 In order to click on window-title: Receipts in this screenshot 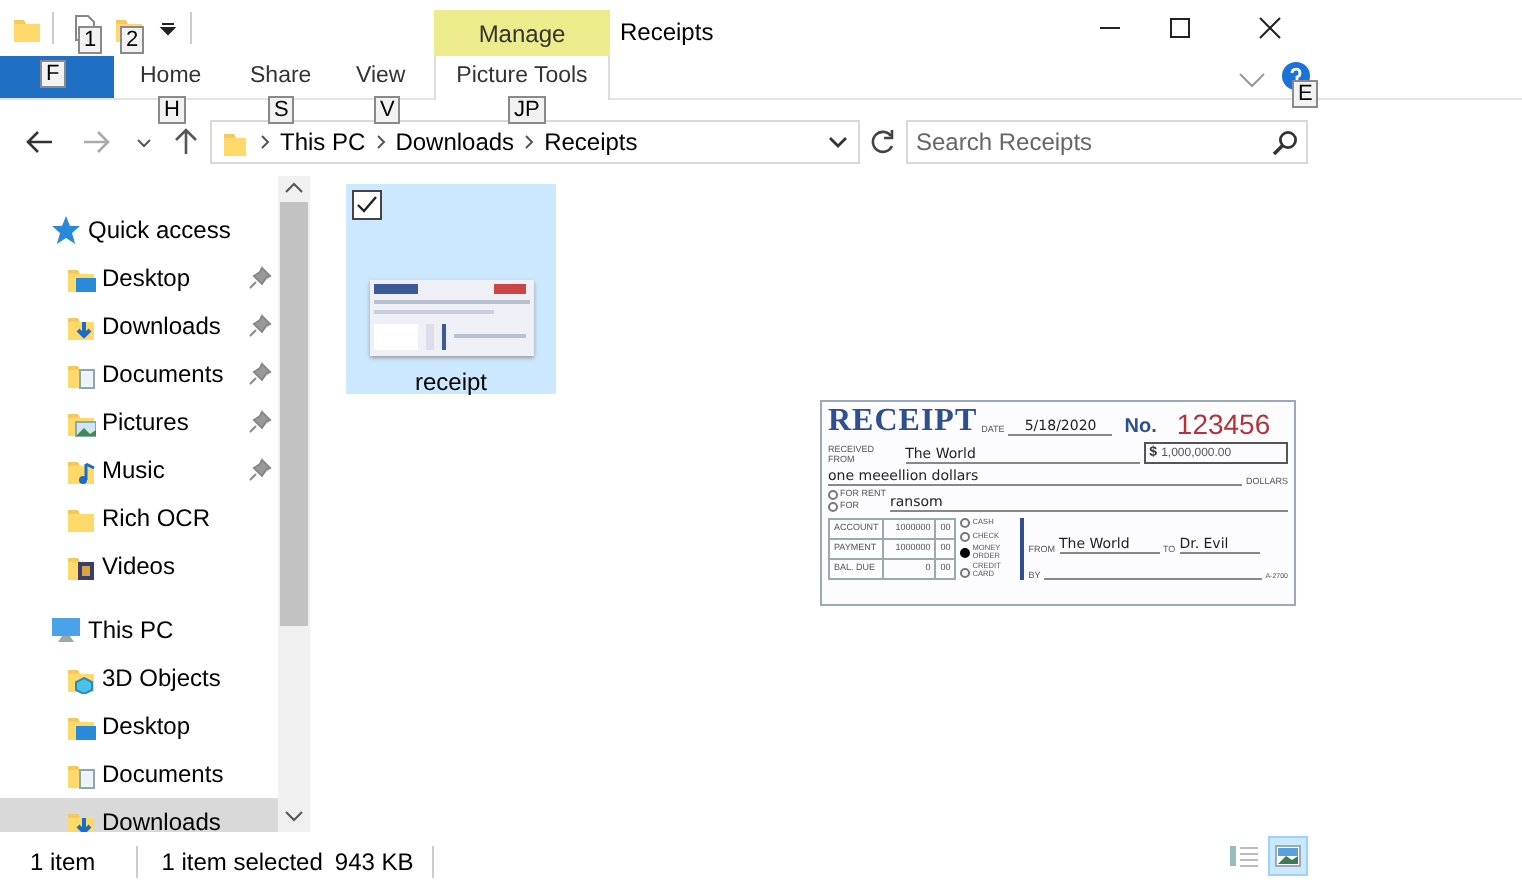, I will do `click(667, 33)`.